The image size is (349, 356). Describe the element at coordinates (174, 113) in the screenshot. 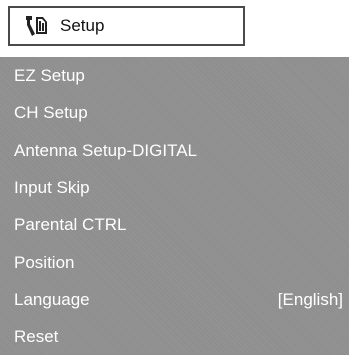

I see `menu-item-ch-setup: CH Setup` at that location.